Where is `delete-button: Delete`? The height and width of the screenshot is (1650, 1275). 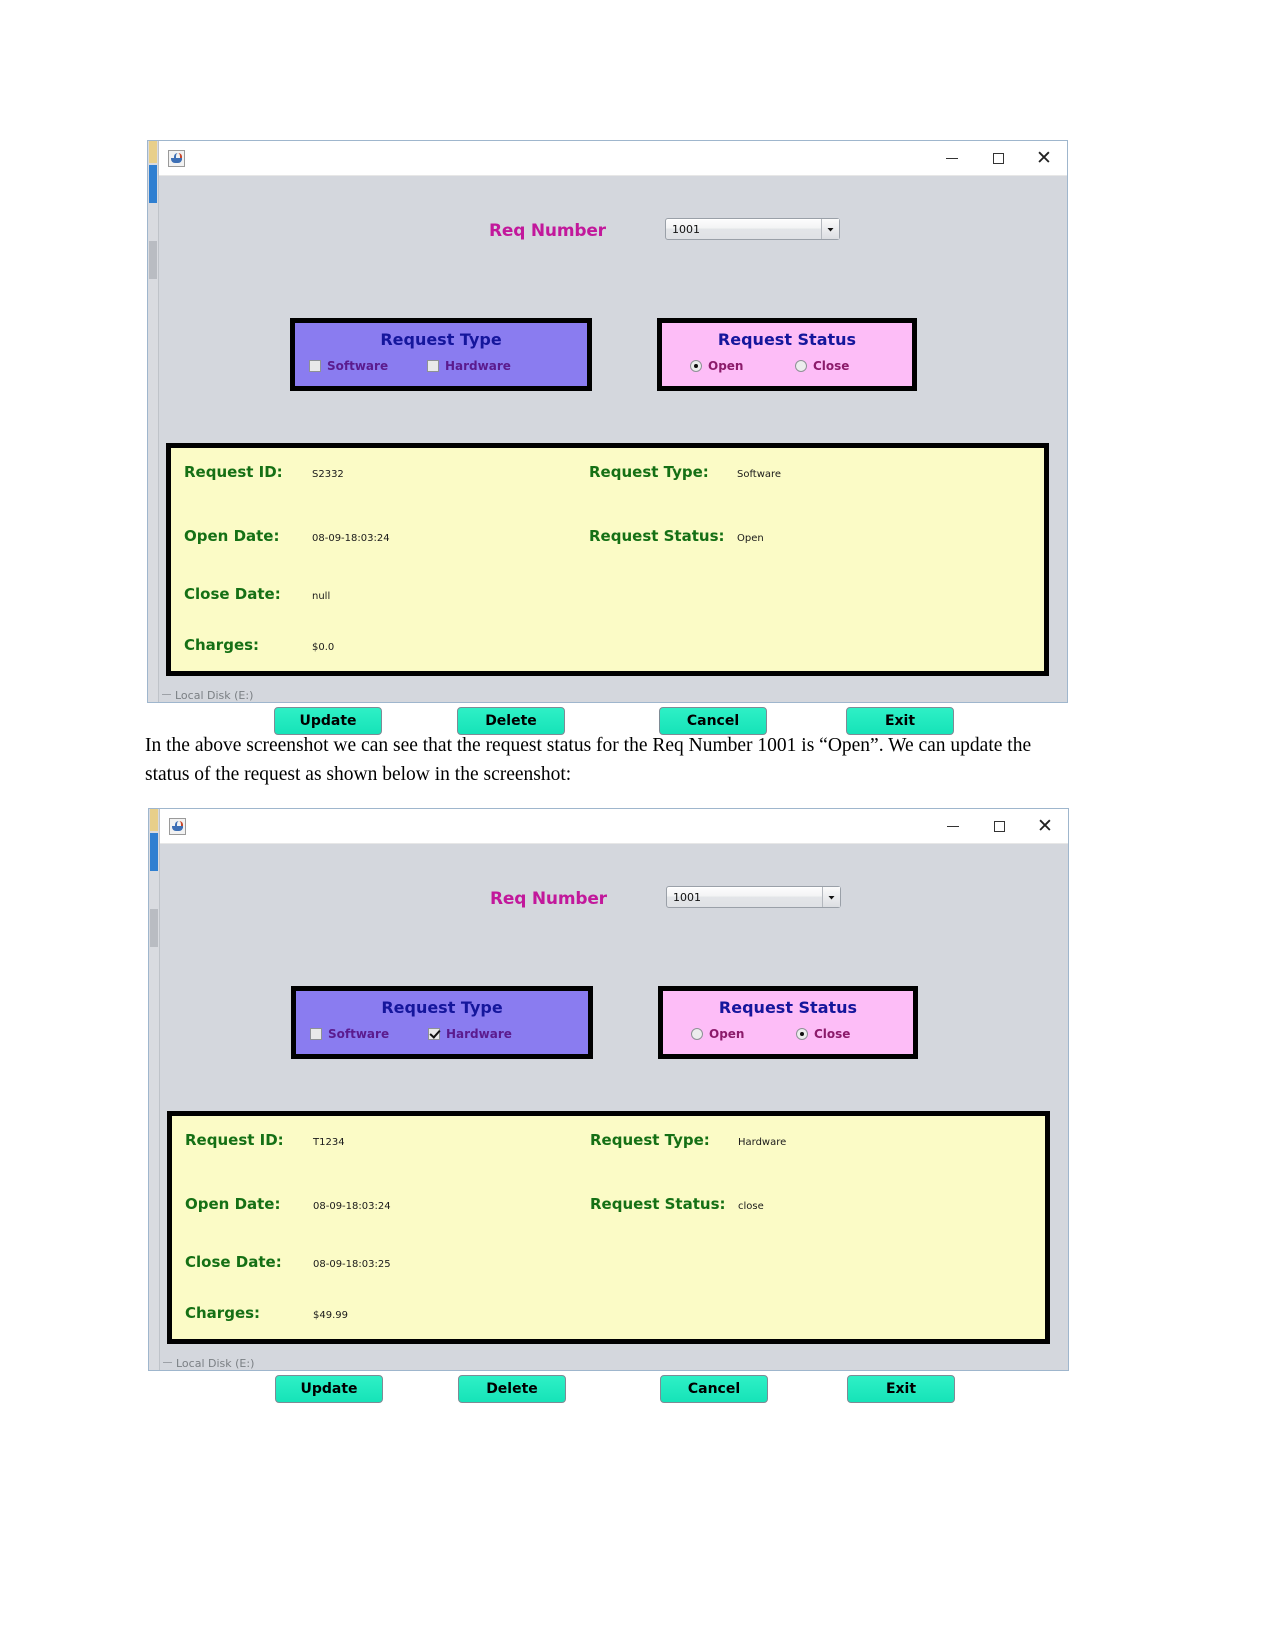 delete-button: Delete is located at coordinates (512, 1389).